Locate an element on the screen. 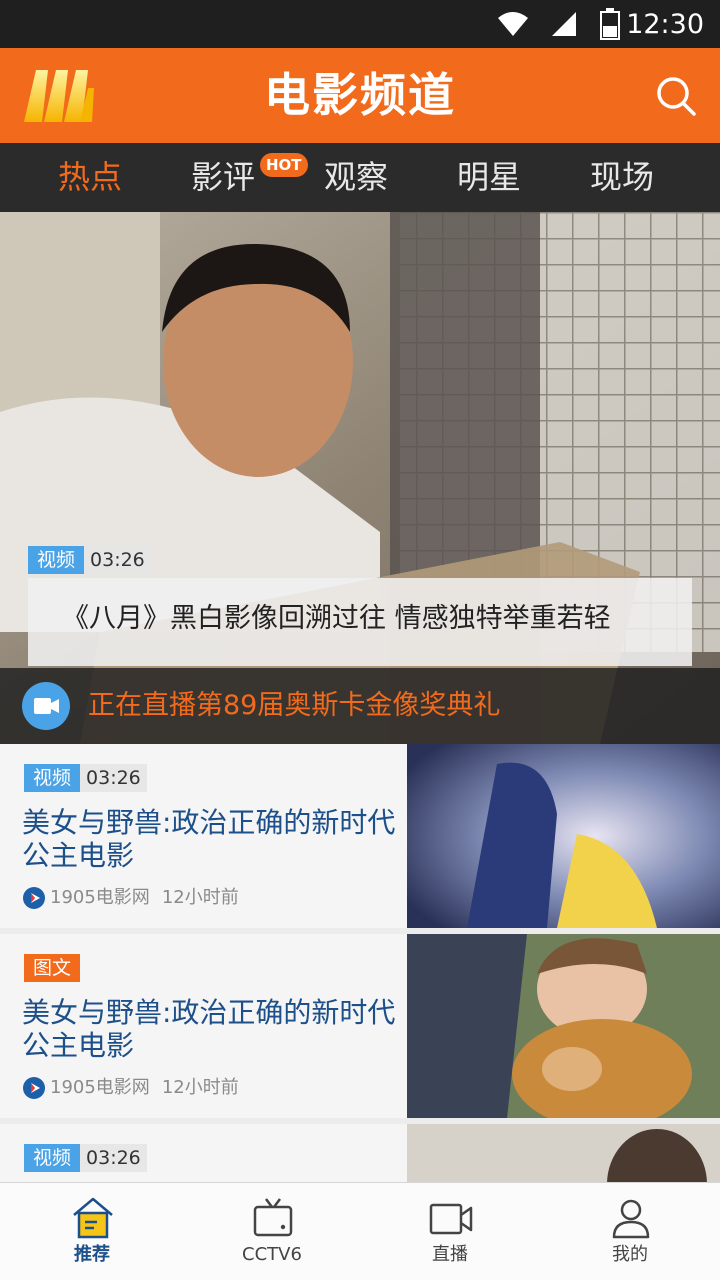 This screenshot has width=720, height=1280. nav-recommend: 推荐 is located at coordinates (92, 1231).